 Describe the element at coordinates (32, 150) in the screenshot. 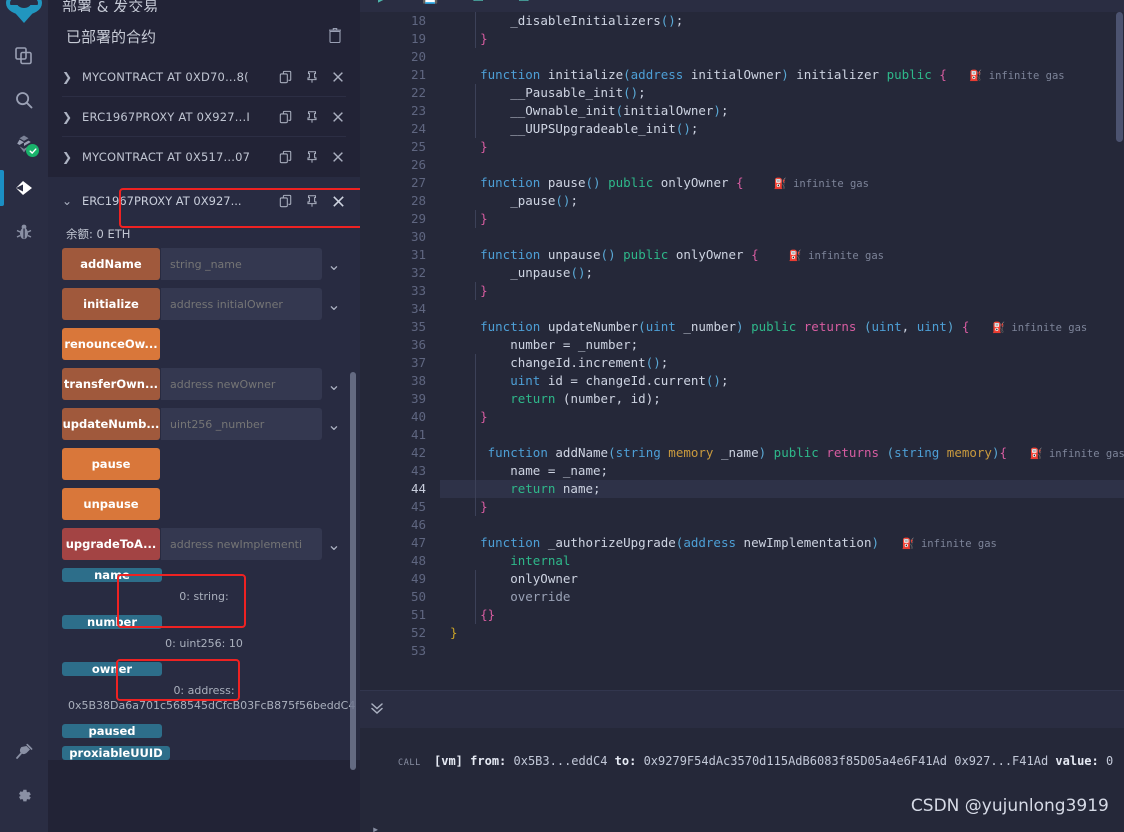

I see `compiler-success-badge` at that location.